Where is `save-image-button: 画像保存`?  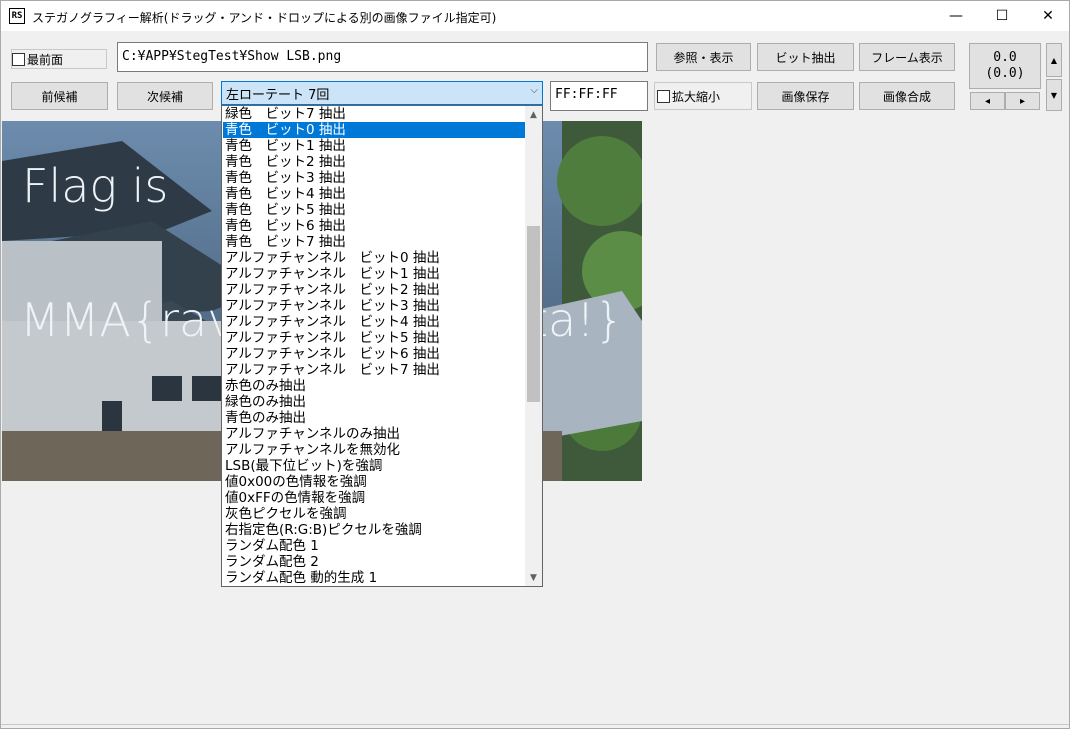 save-image-button: 画像保存 is located at coordinates (805, 96).